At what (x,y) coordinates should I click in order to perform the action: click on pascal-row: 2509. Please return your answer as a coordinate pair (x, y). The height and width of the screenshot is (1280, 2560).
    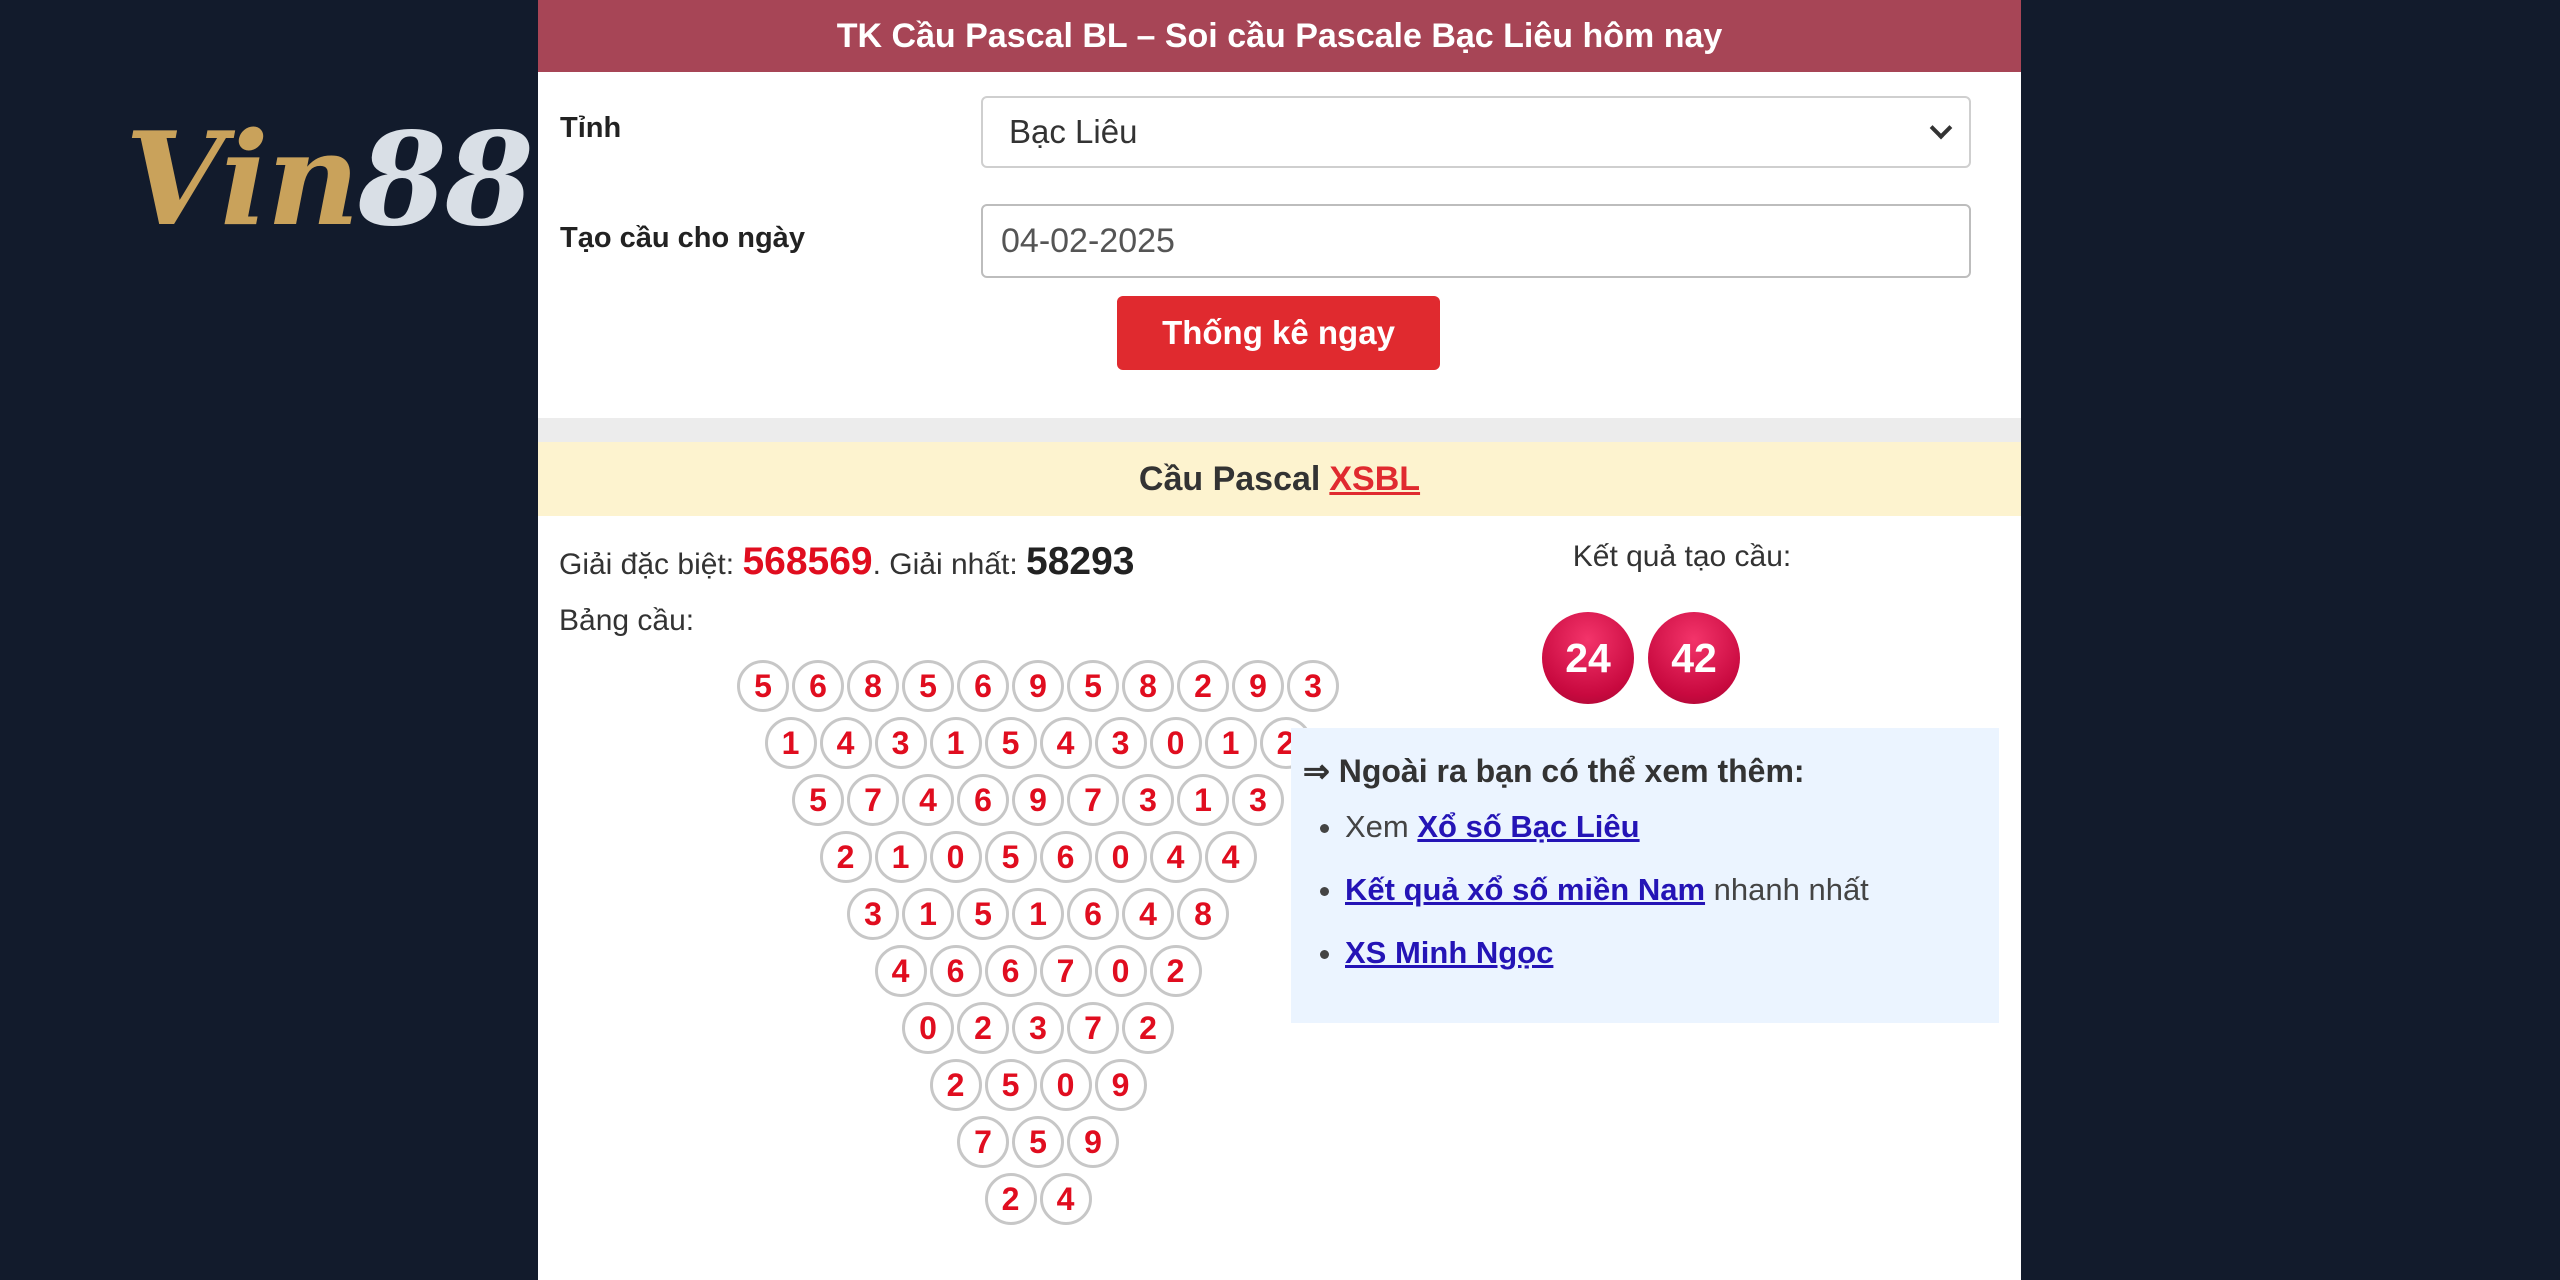
    Looking at the image, I should click on (1038, 1085).